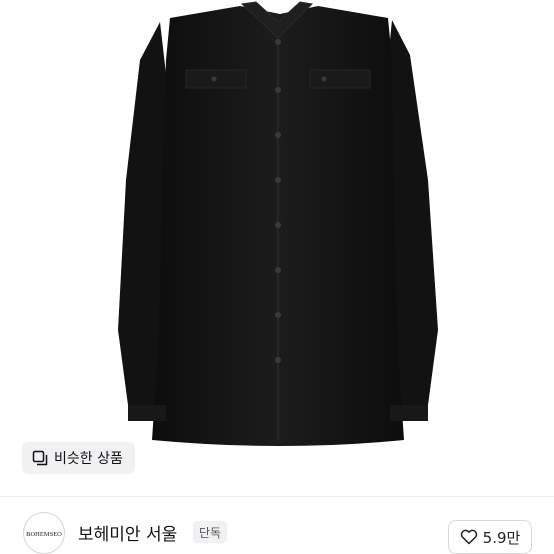 The width and height of the screenshot is (554, 554). I want to click on heart-icon, so click(469, 537).